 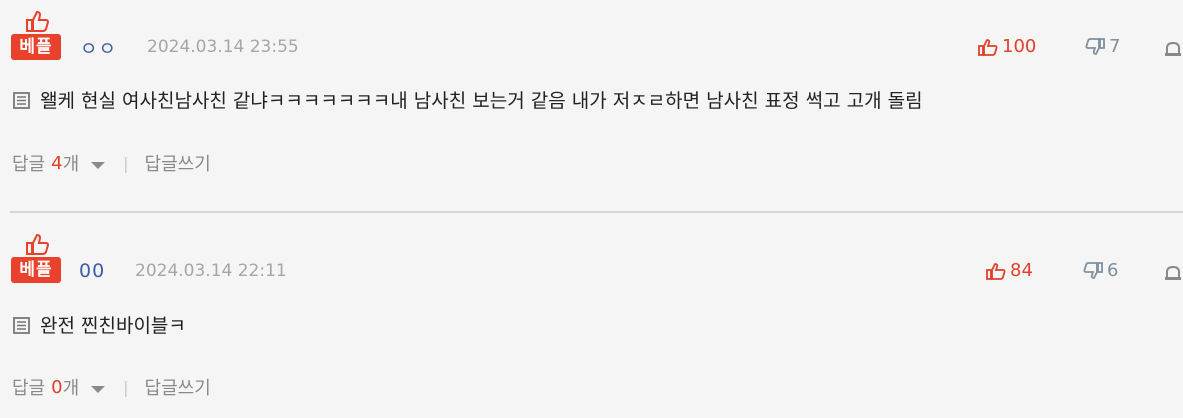 What do you see at coordinates (1019, 46) in the screenshot?
I see `upvote-count: 100` at bounding box center [1019, 46].